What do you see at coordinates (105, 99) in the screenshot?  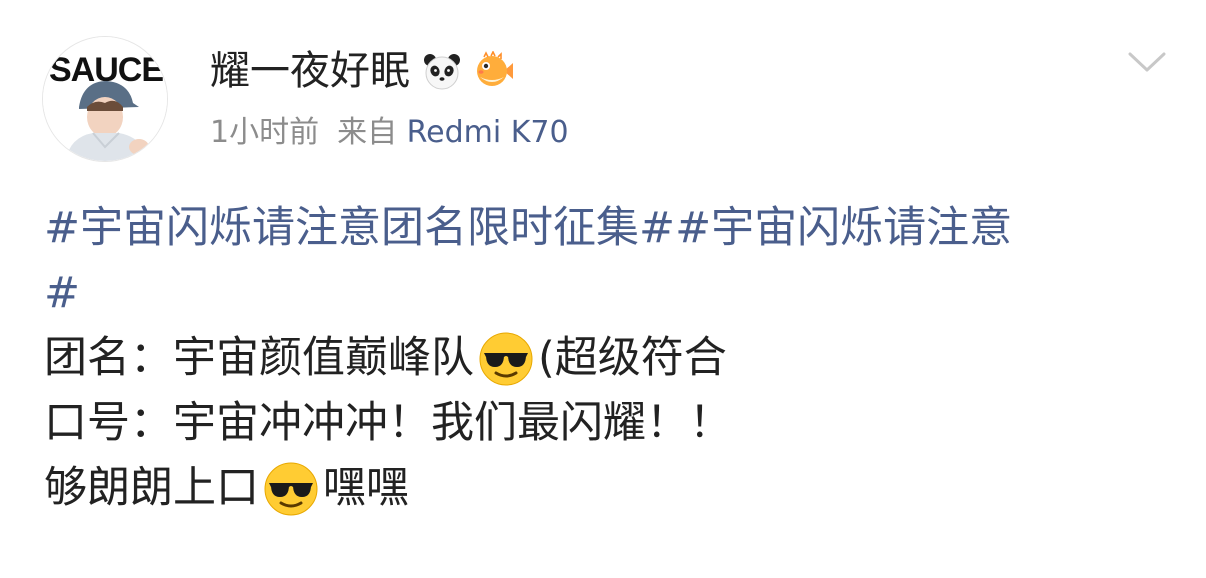 I see `user-avatar: SAUCE` at bounding box center [105, 99].